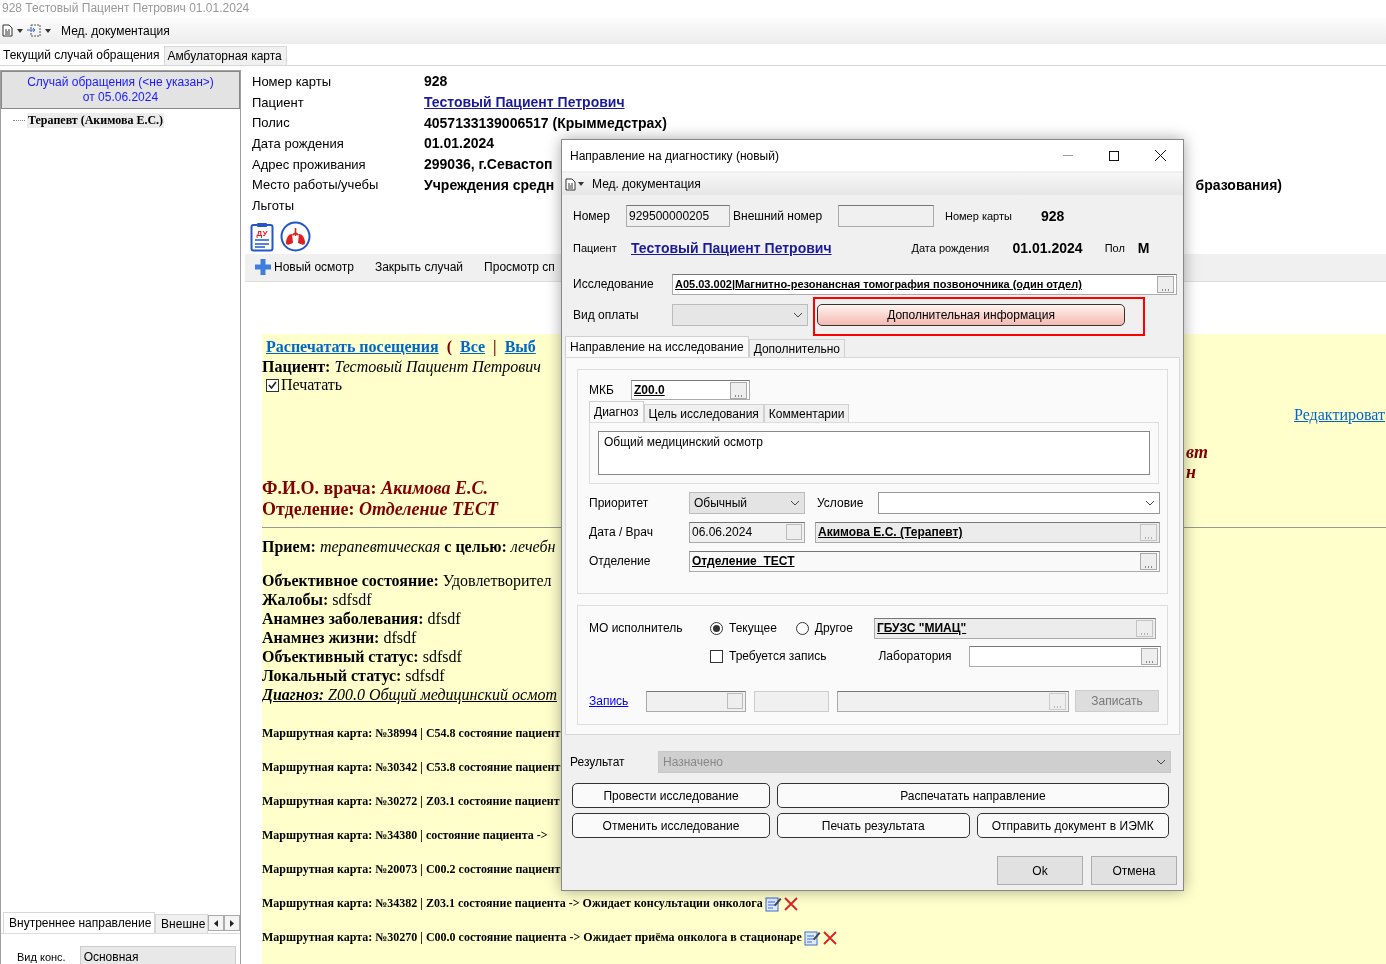 The height and width of the screenshot is (964, 1386). What do you see at coordinates (225, 55) in the screenshot?
I see `tab: Амбулаторная карта` at bounding box center [225, 55].